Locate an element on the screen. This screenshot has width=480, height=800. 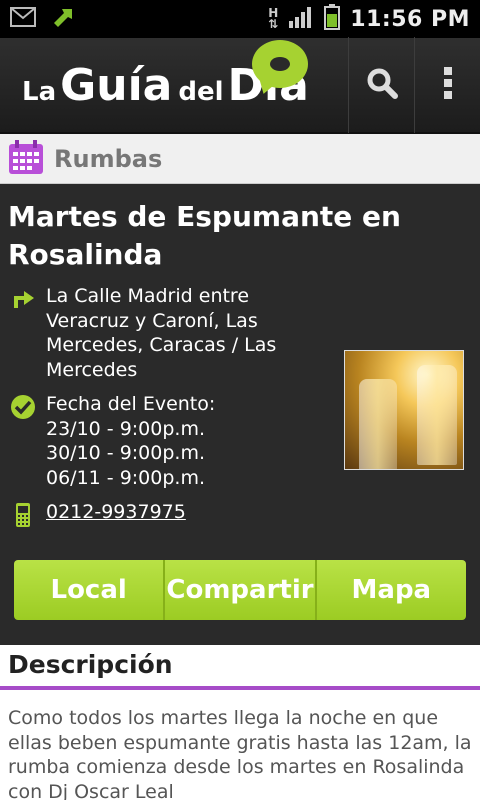
search-icon is located at coordinates (382, 85).